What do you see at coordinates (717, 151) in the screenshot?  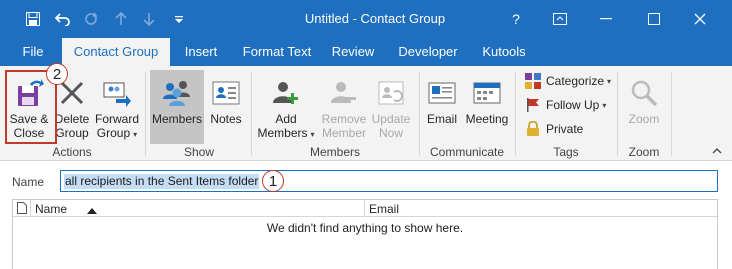 I see `collapse-ribbon-icon` at bounding box center [717, 151].